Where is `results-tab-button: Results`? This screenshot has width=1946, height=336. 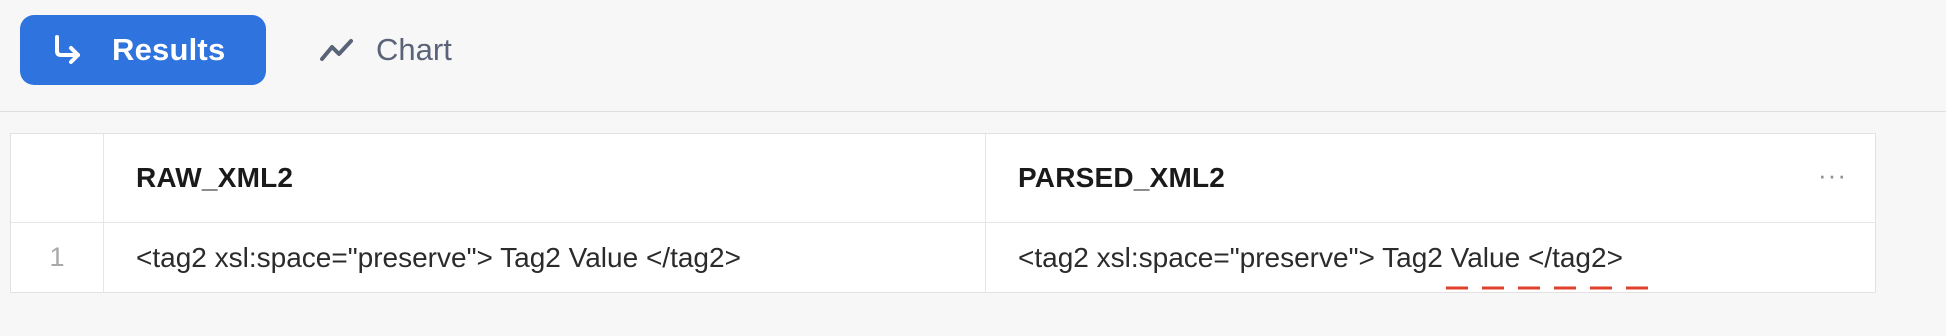 results-tab-button: Results is located at coordinates (143, 50).